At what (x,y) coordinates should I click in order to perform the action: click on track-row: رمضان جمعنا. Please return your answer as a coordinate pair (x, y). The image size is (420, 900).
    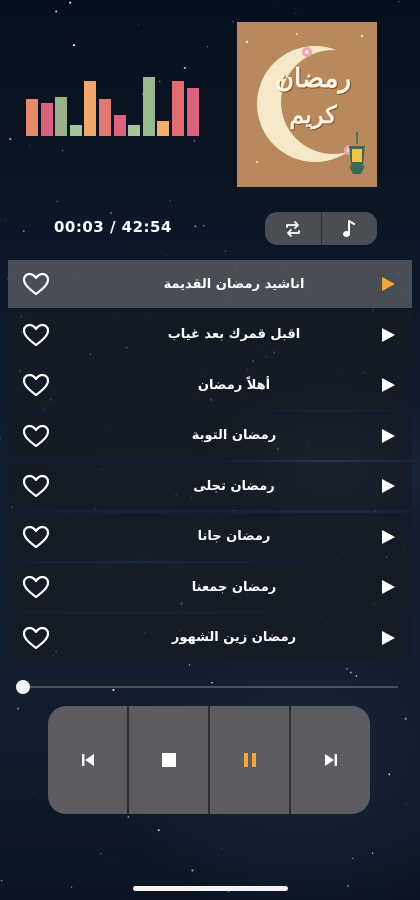
    Looking at the image, I should click on (210, 587).